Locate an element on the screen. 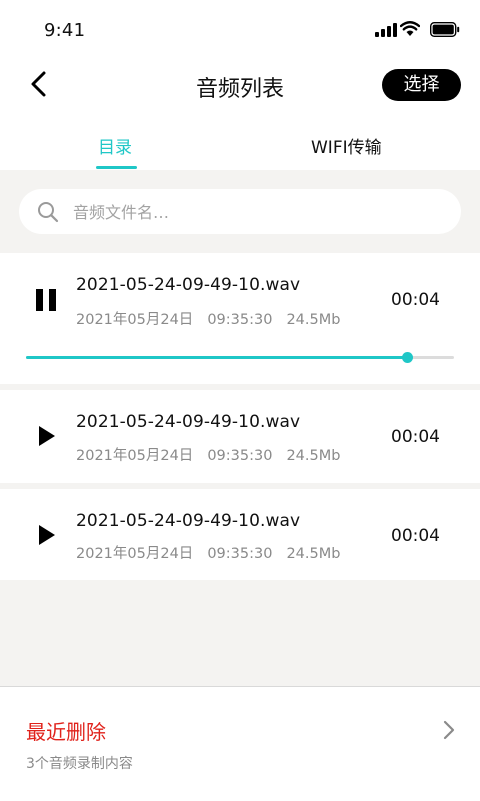 This screenshot has height=801, width=480. chevron-right-icon is located at coordinates (449, 730).